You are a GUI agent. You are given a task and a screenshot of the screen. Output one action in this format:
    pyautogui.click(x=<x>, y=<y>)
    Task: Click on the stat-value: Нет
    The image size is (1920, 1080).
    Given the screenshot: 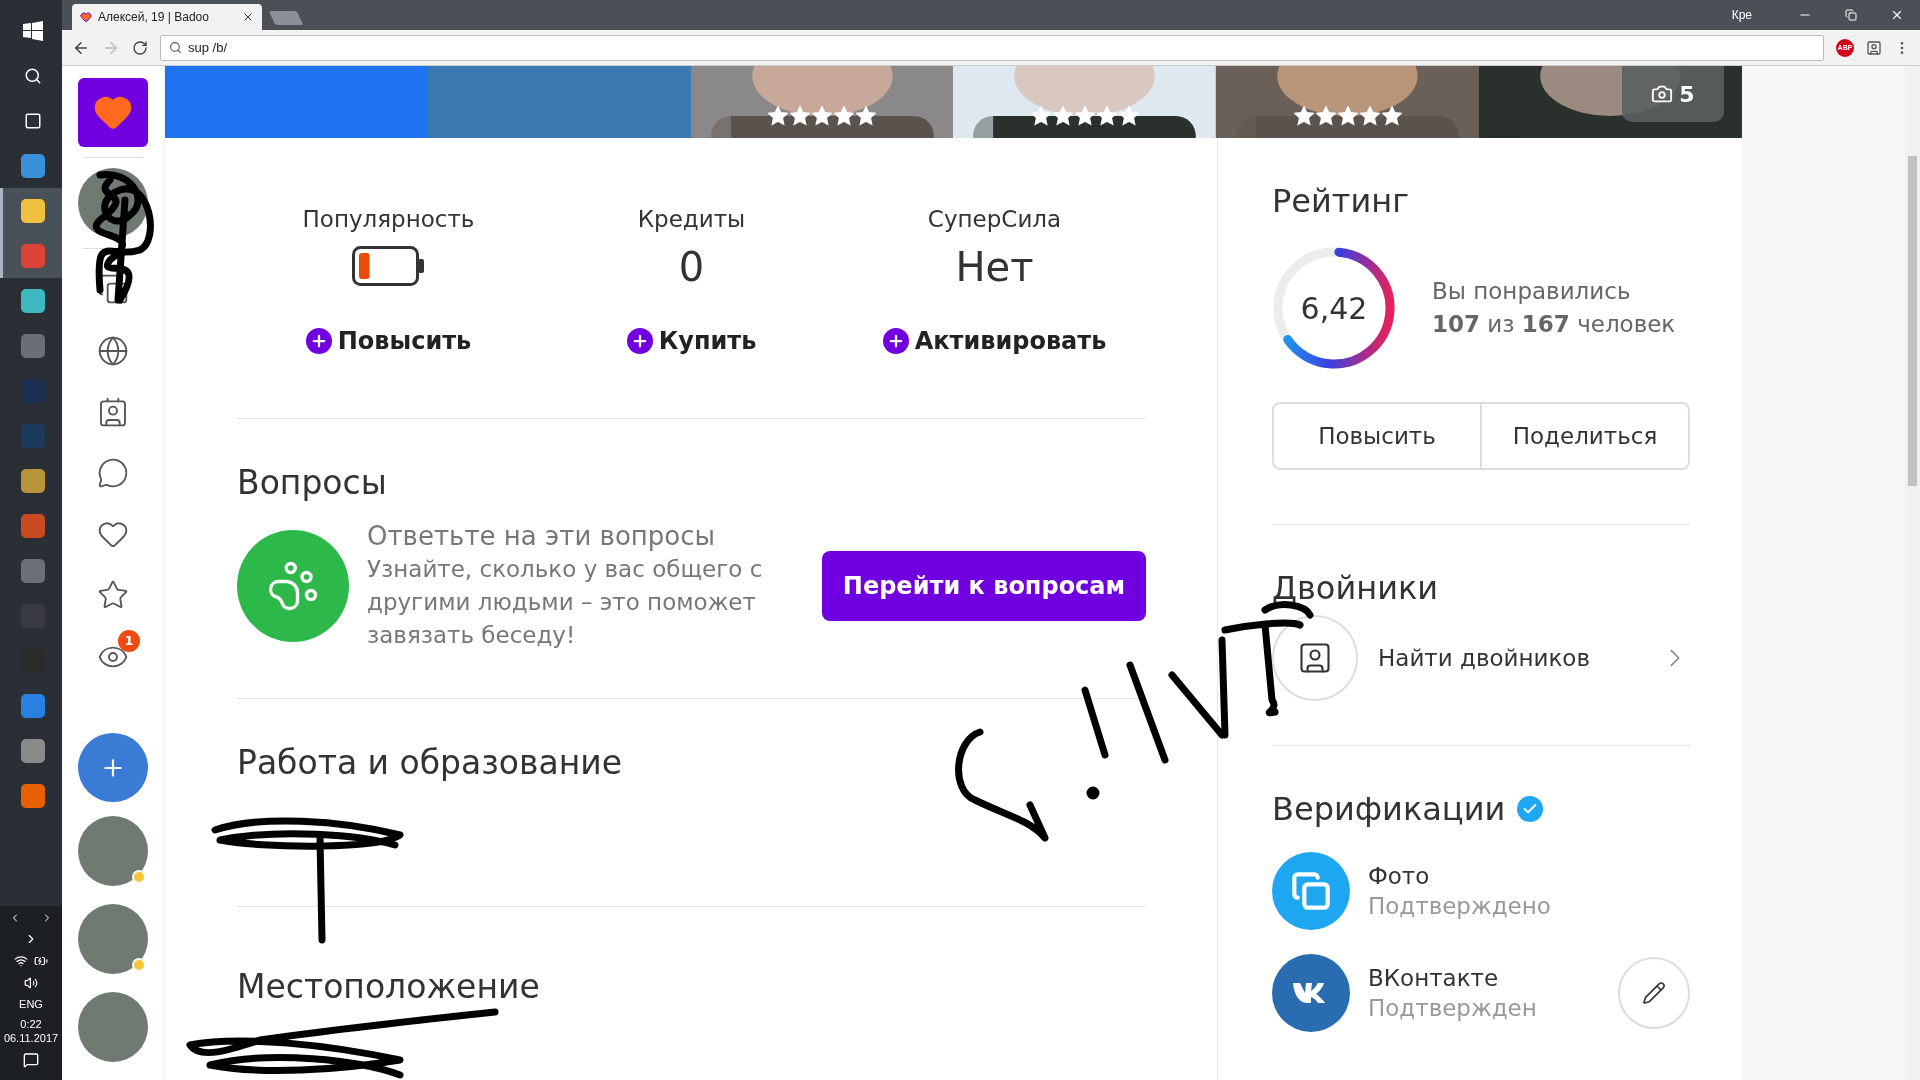 What is the action you would take?
    pyautogui.click(x=994, y=267)
    